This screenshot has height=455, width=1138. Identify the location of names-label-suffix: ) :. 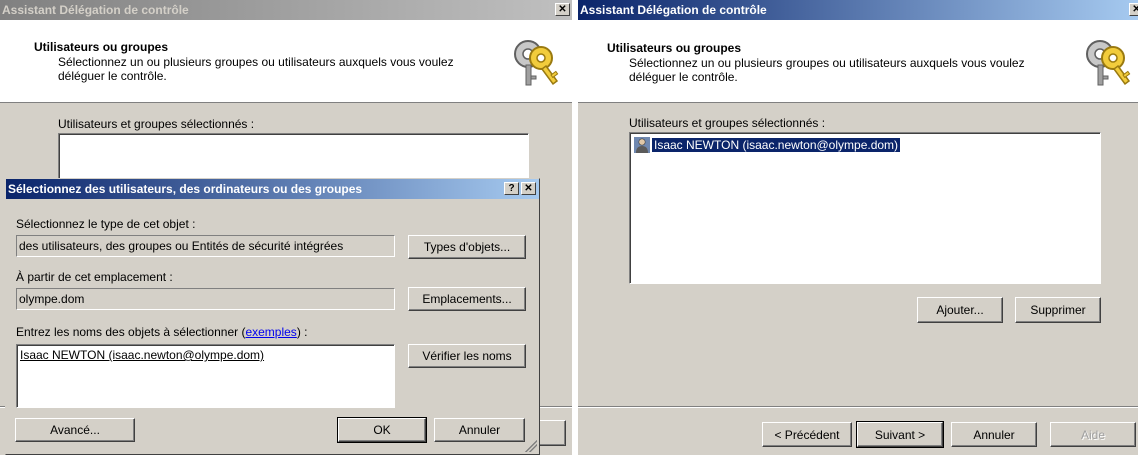
(302, 332).